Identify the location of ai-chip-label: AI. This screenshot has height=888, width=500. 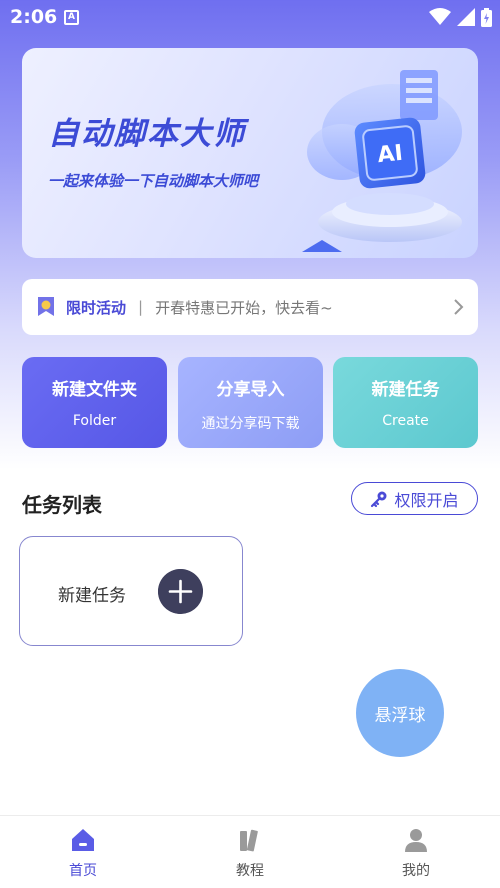
(390, 154).